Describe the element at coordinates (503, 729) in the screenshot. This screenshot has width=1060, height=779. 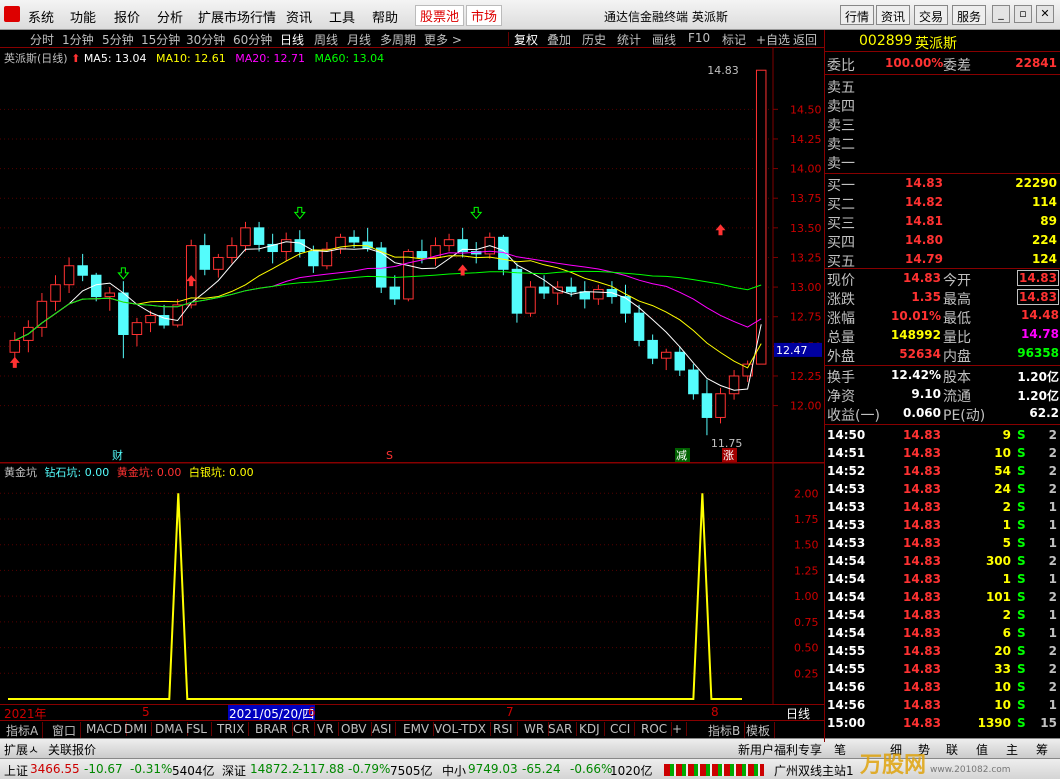
I see `tab-rsi-14: RSI` at that location.